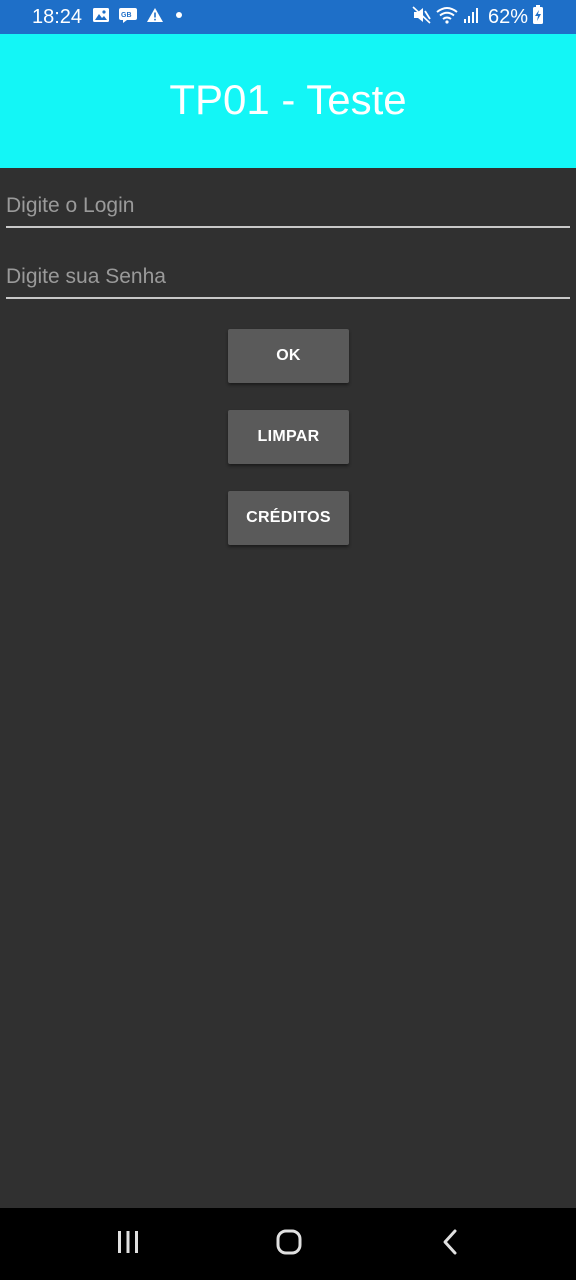 The height and width of the screenshot is (1280, 576). Describe the element at coordinates (288, 17) in the screenshot. I see `status-bar: 18:24 GB 62%` at that location.